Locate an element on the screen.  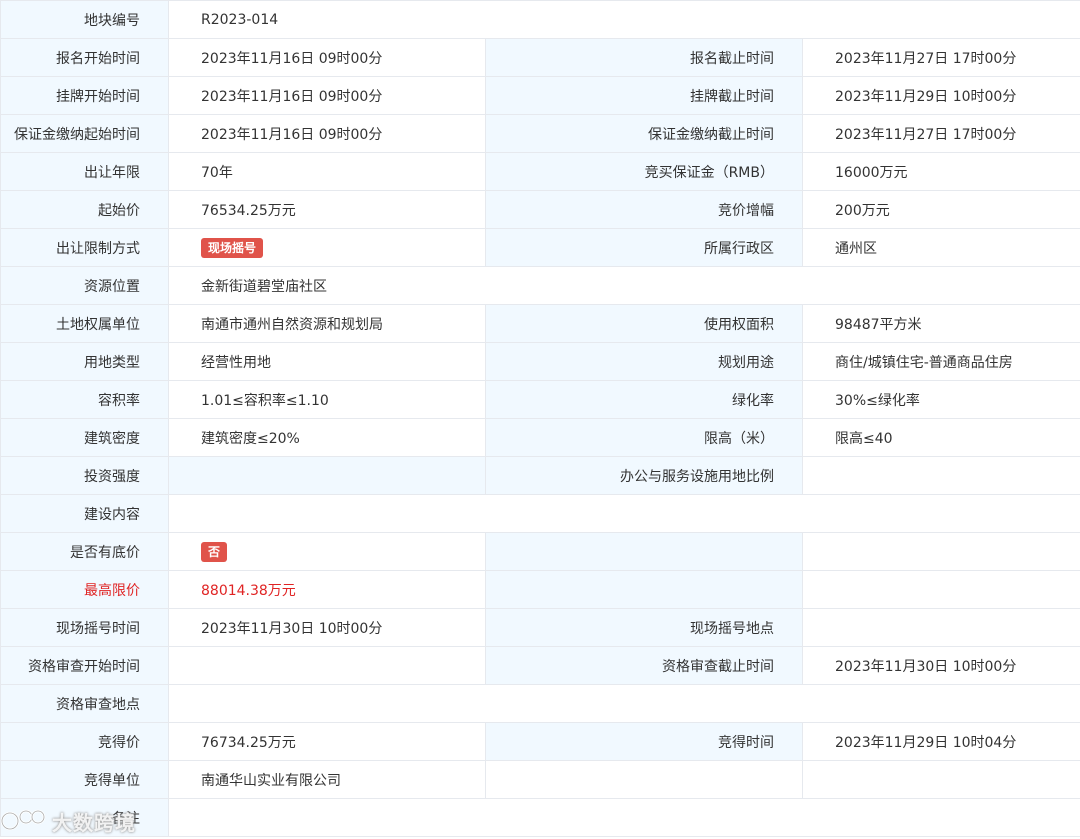
table-row: 竞得单位 南通华山实业有限公司 is located at coordinates (540, 779).